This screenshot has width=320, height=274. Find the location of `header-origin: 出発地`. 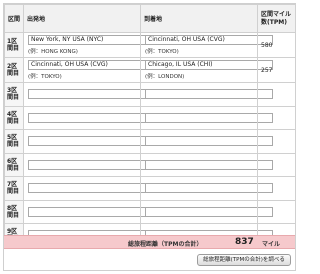

header-origin: 出発地 is located at coordinates (82, 18).